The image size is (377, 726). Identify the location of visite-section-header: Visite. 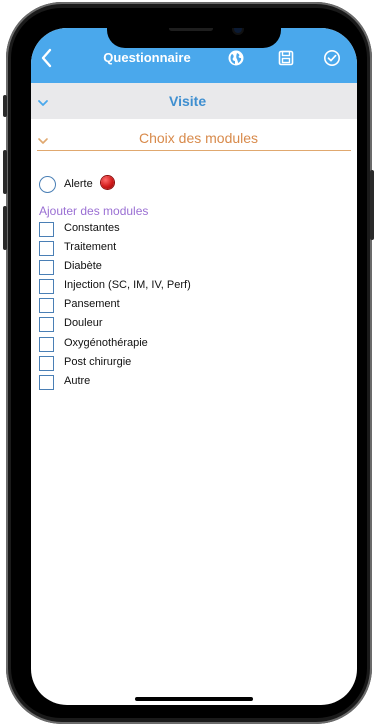
(194, 101).